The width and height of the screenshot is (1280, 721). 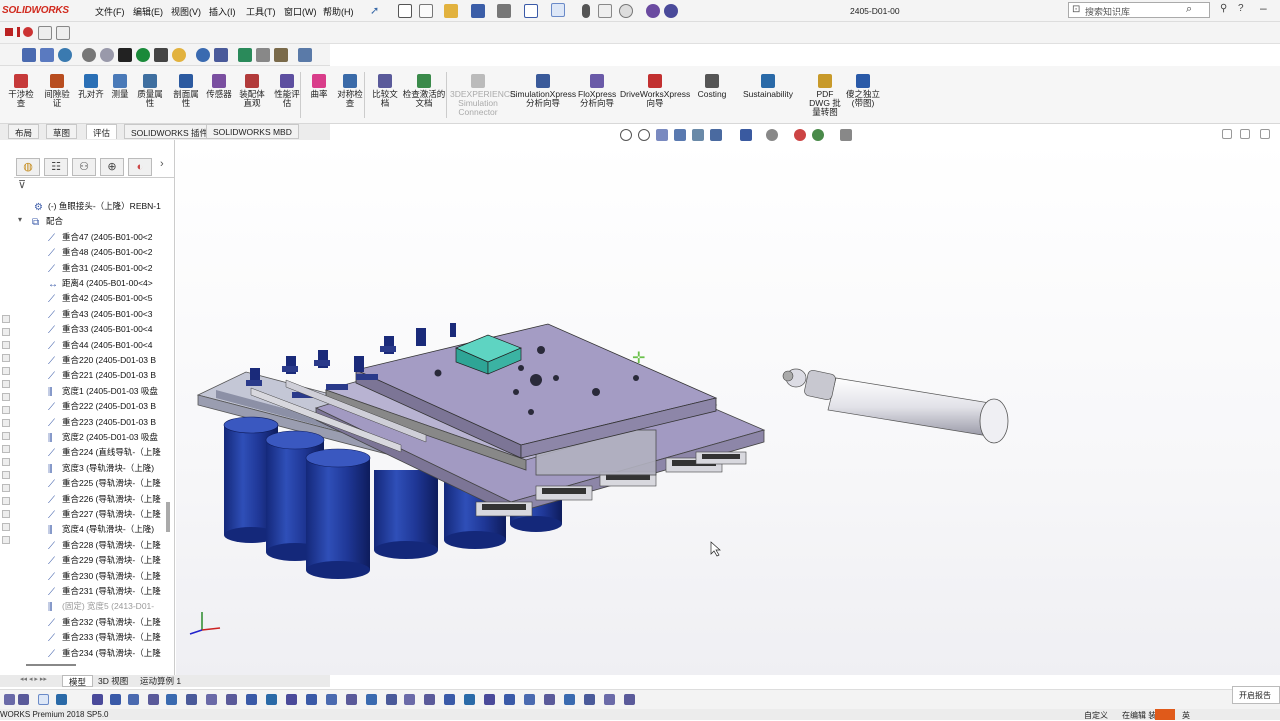 What do you see at coordinates (100, 346) in the screenshot?
I see `tree-item: ⟋ 重合44 (2405-B01-00<4` at bounding box center [100, 346].